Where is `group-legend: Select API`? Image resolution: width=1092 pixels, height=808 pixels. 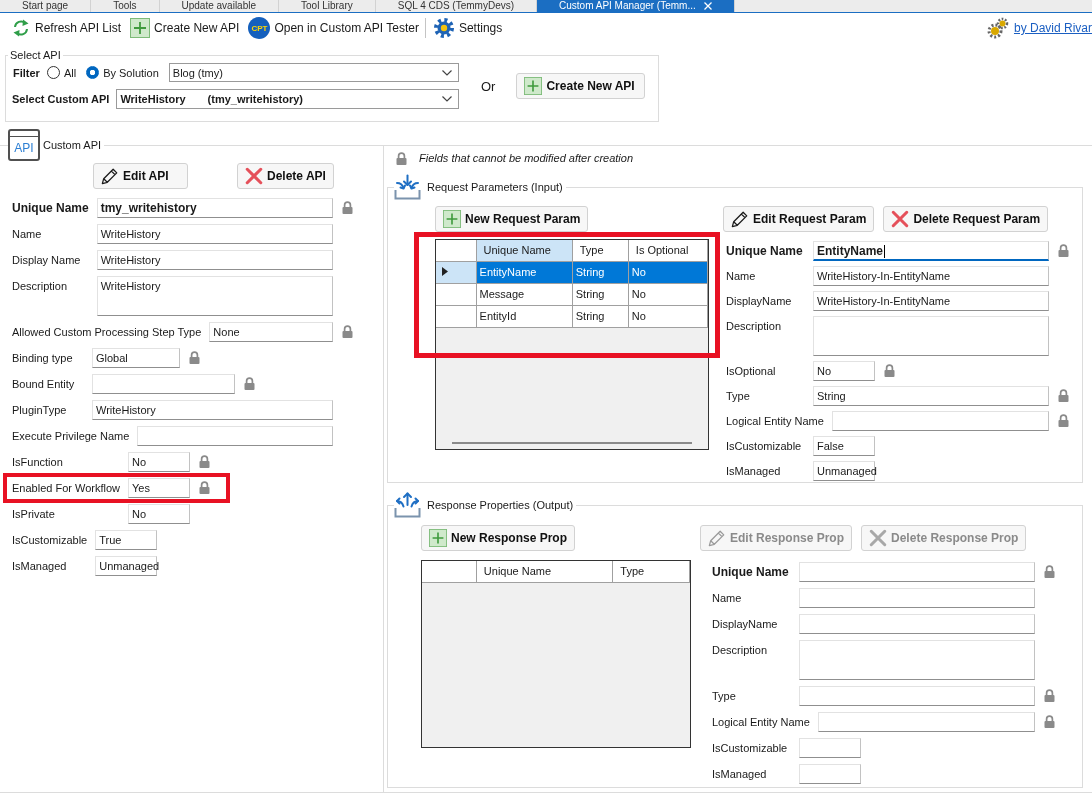 group-legend: Select API is located at coordinates (35, 55).